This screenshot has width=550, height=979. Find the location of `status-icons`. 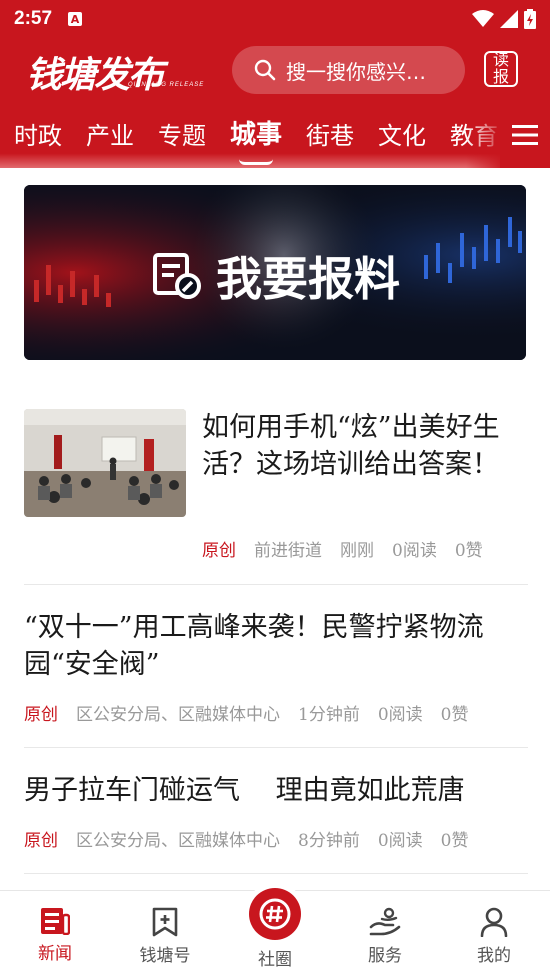

status-icons is located at coordinates (504, 19).